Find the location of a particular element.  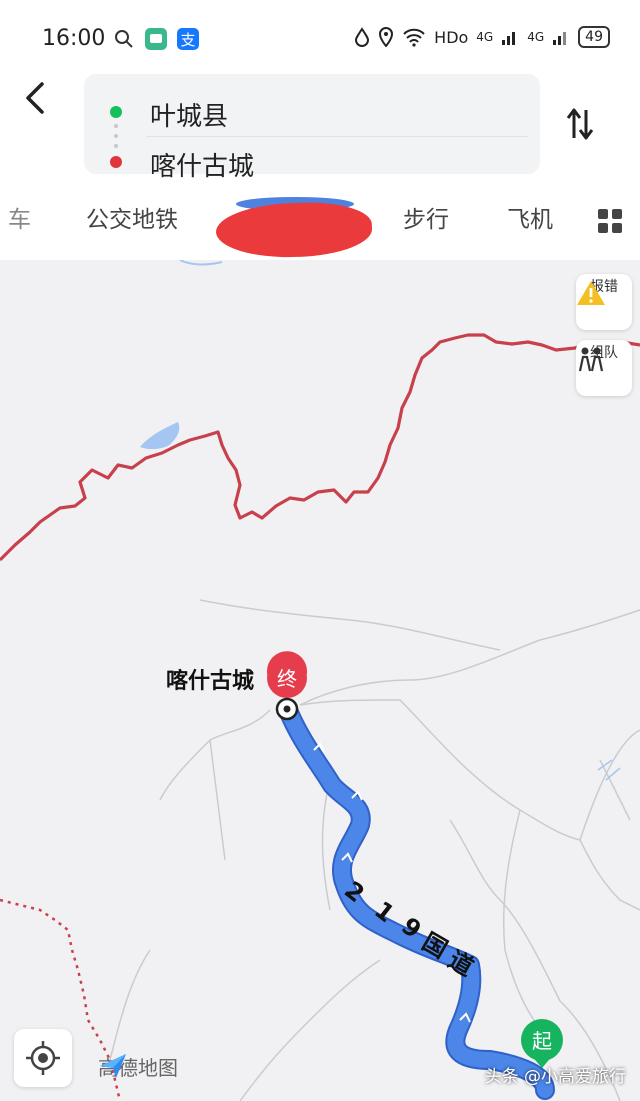

end-marker: 终 is located at coordinates (287, 686).